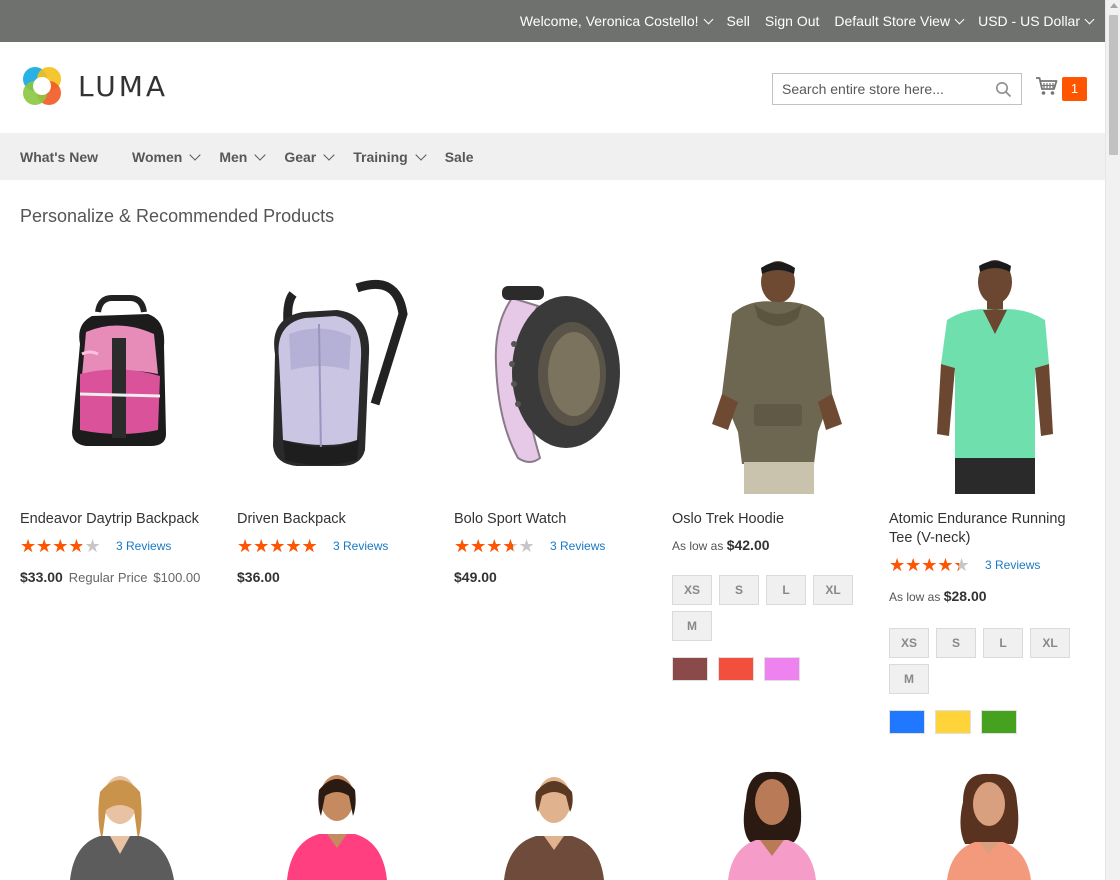 This screenshot has width=1120, height=880. What do you see at coordinates (552, 87) in the screenshot?
I see `page-header: LUMA 1` at bounding box center [552, 87].